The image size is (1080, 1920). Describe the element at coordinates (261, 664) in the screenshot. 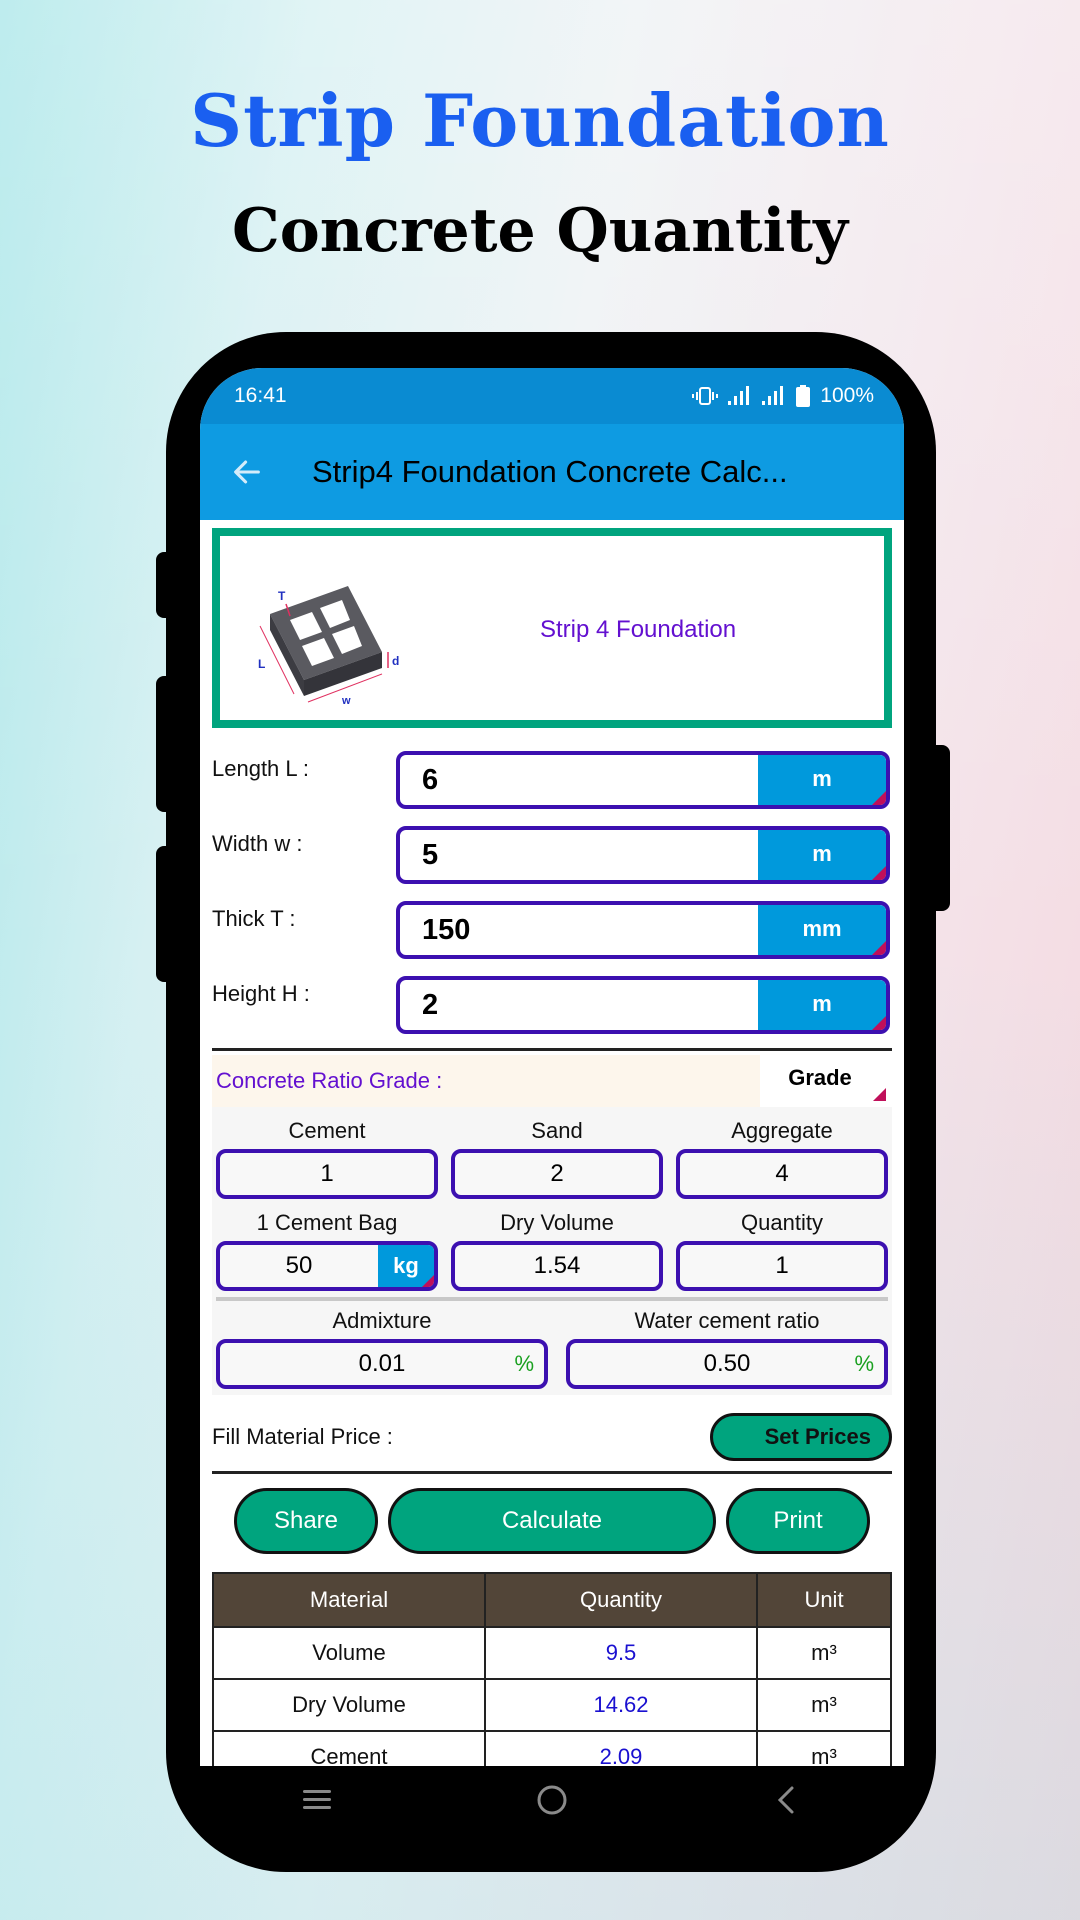

I see `diagram-label-l: L` at that location.